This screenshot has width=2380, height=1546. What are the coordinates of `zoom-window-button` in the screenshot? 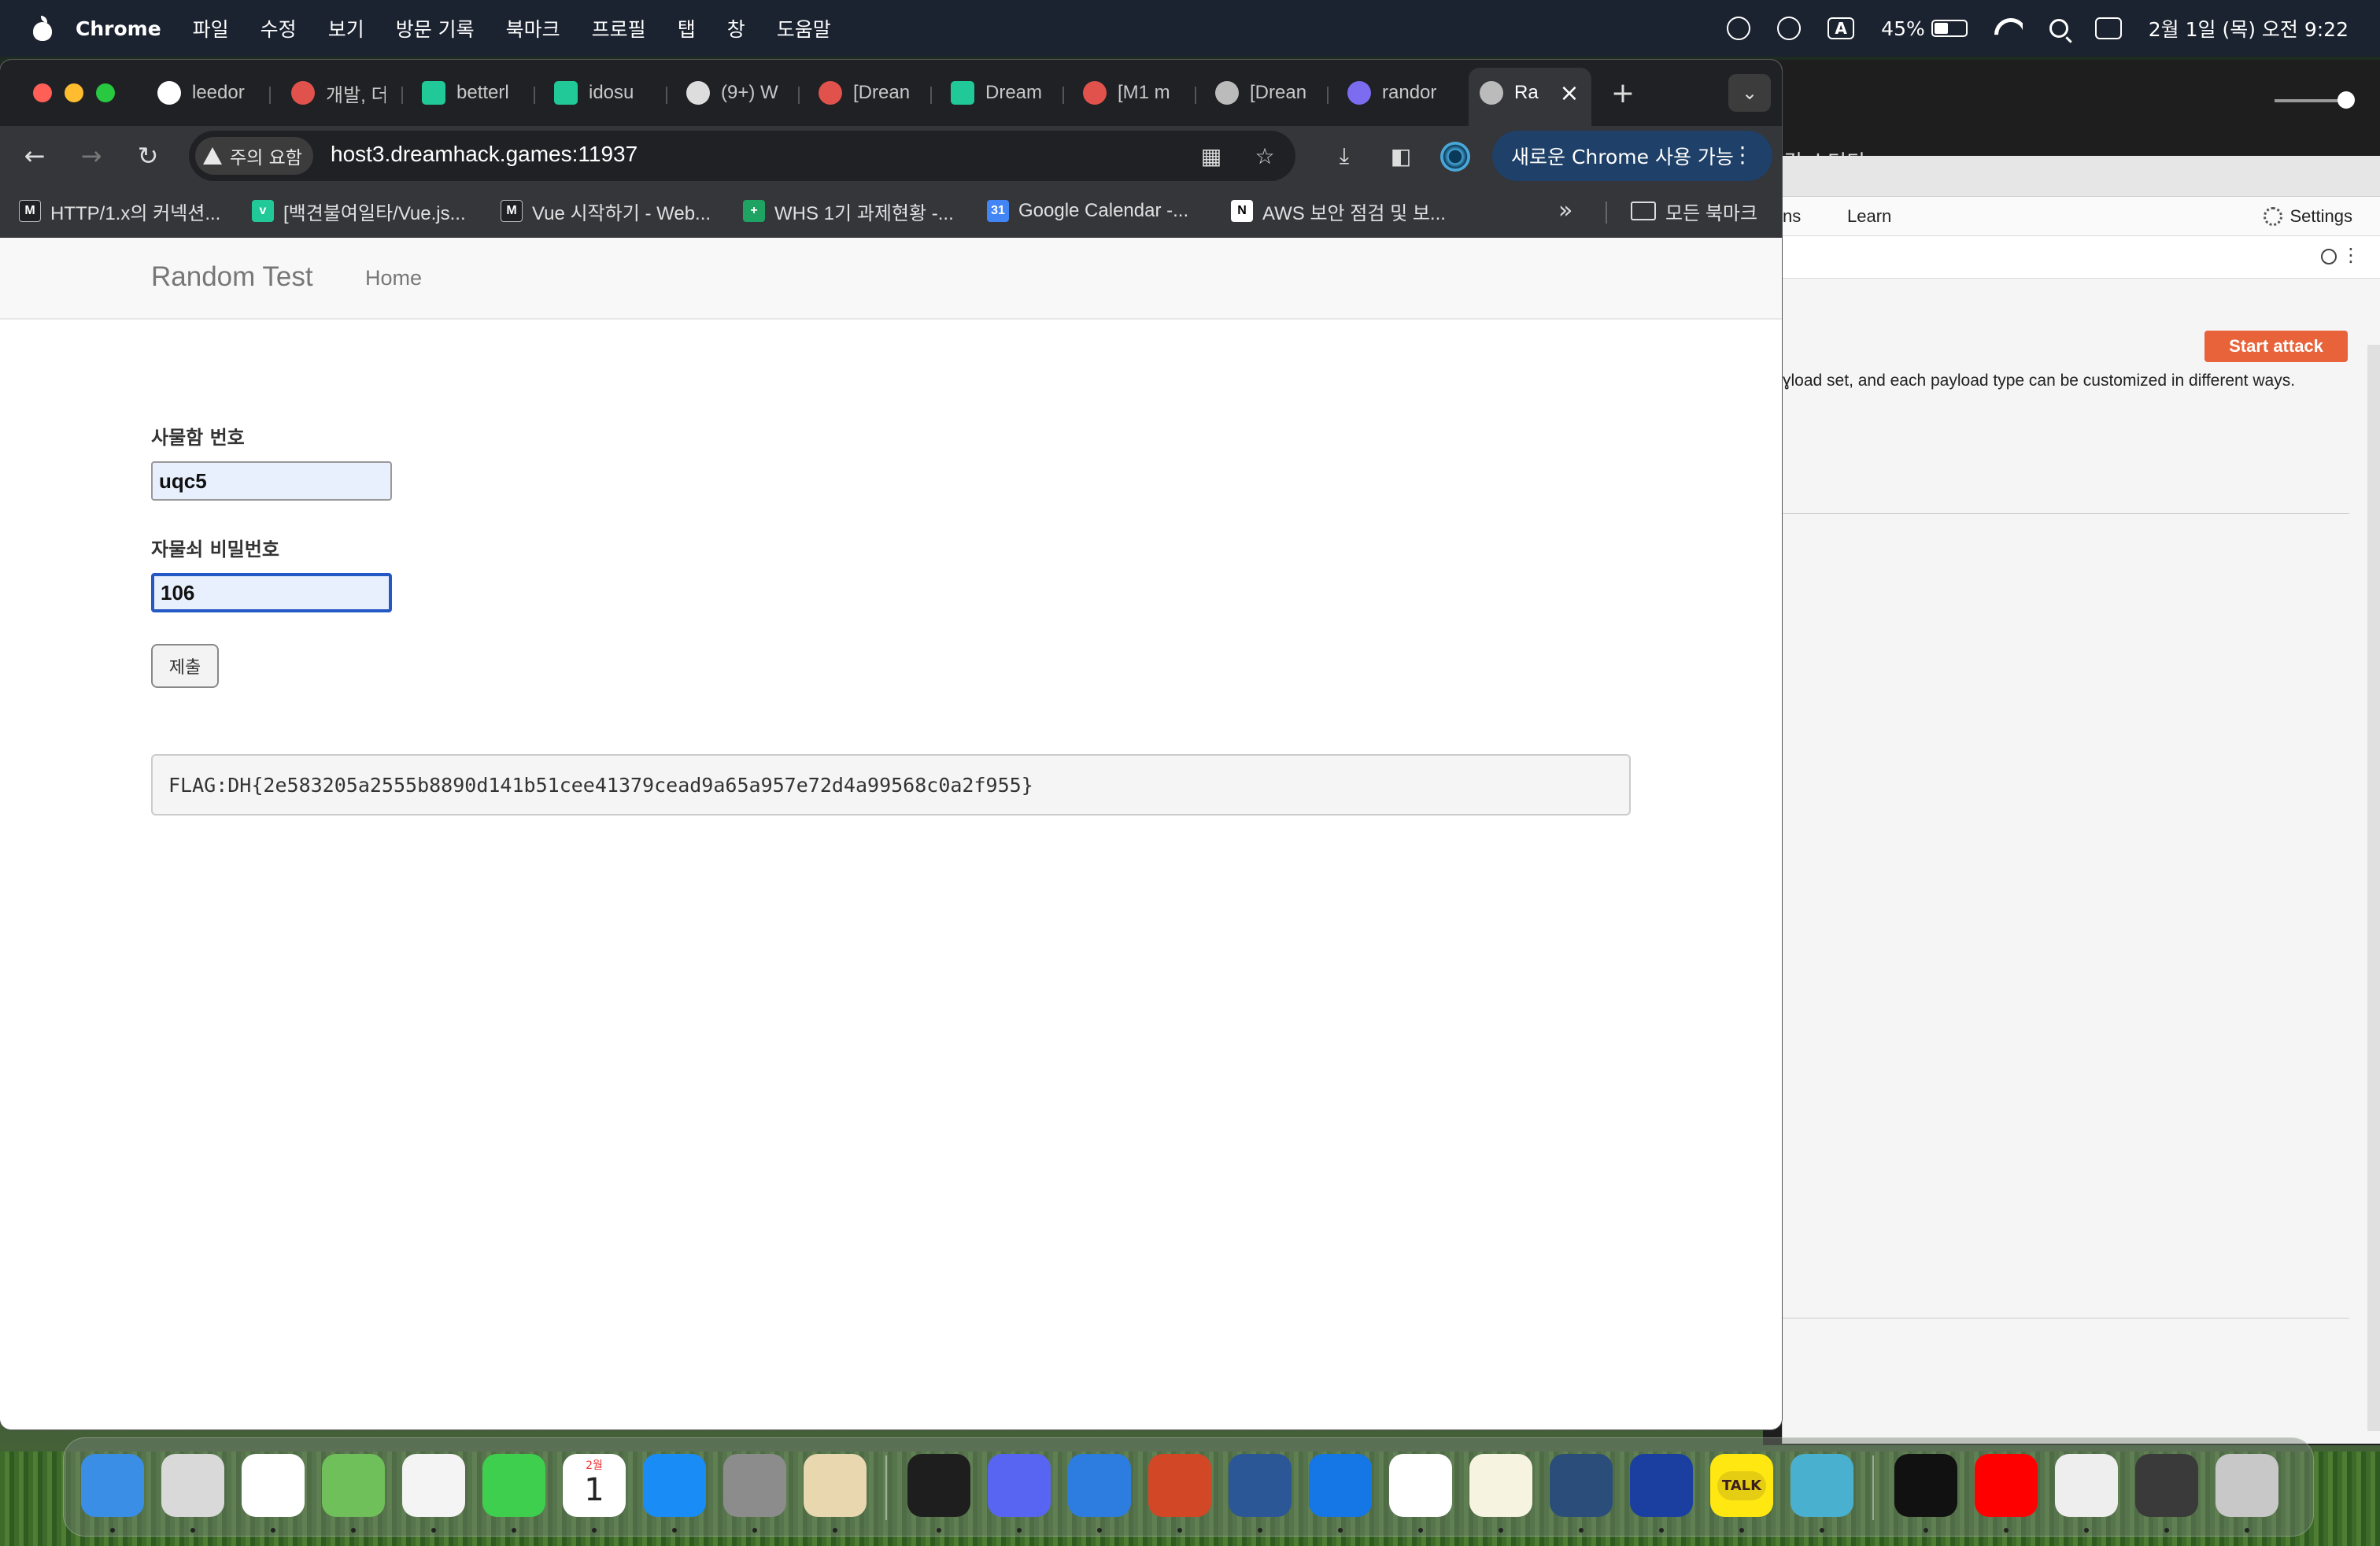 It's located at (105, 93).